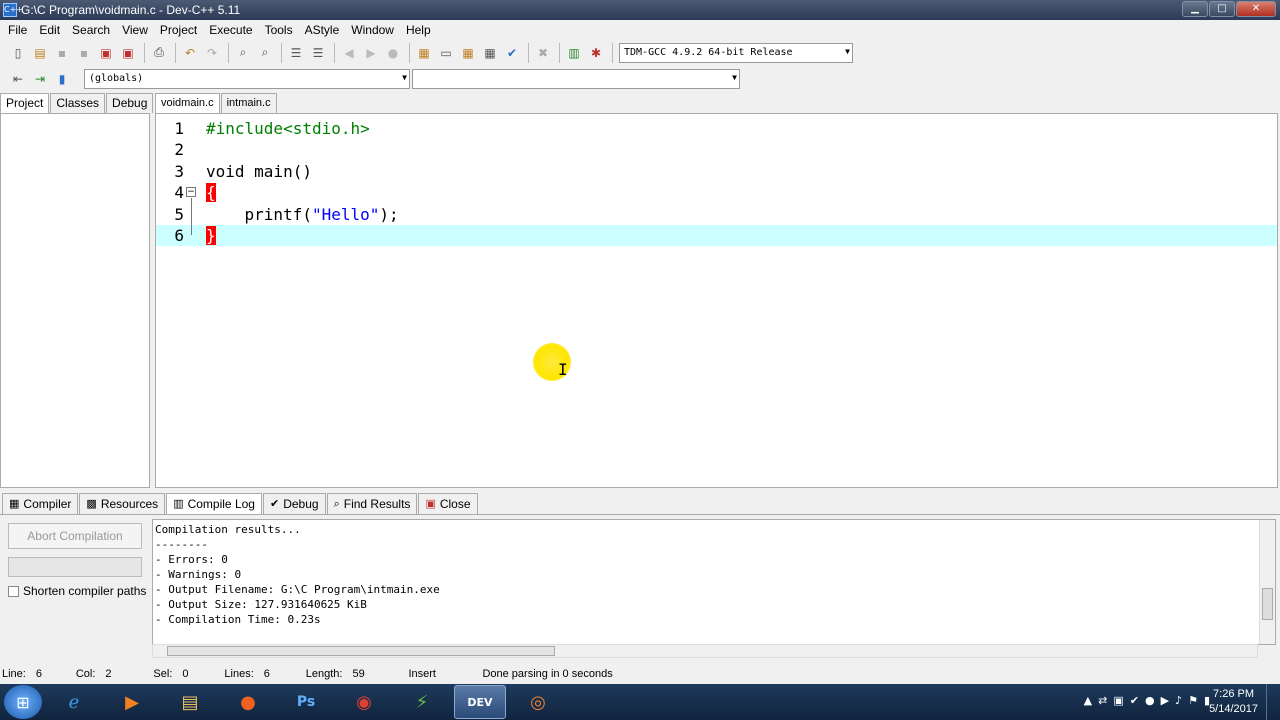 This screenshot has width=1280, height=720. Describe the element at coordinates (49, 30) in the screenshot. I see `menu-edit: Edit` at that location.